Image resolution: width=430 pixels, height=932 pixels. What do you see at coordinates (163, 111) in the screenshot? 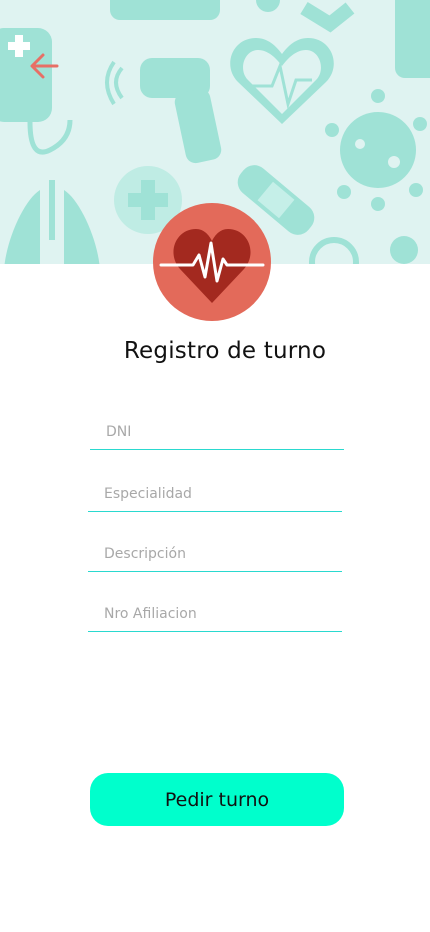
I see `thermometer-gun-icon` at bounding box center [163, 111].